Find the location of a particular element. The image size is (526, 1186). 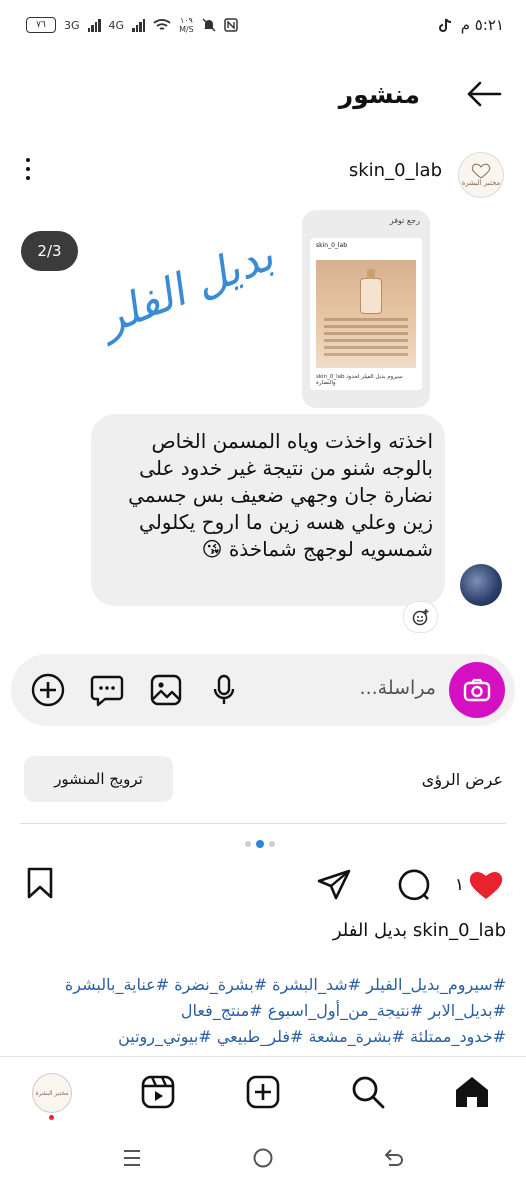

like-group: ١ is located at coordinates (410, 885).